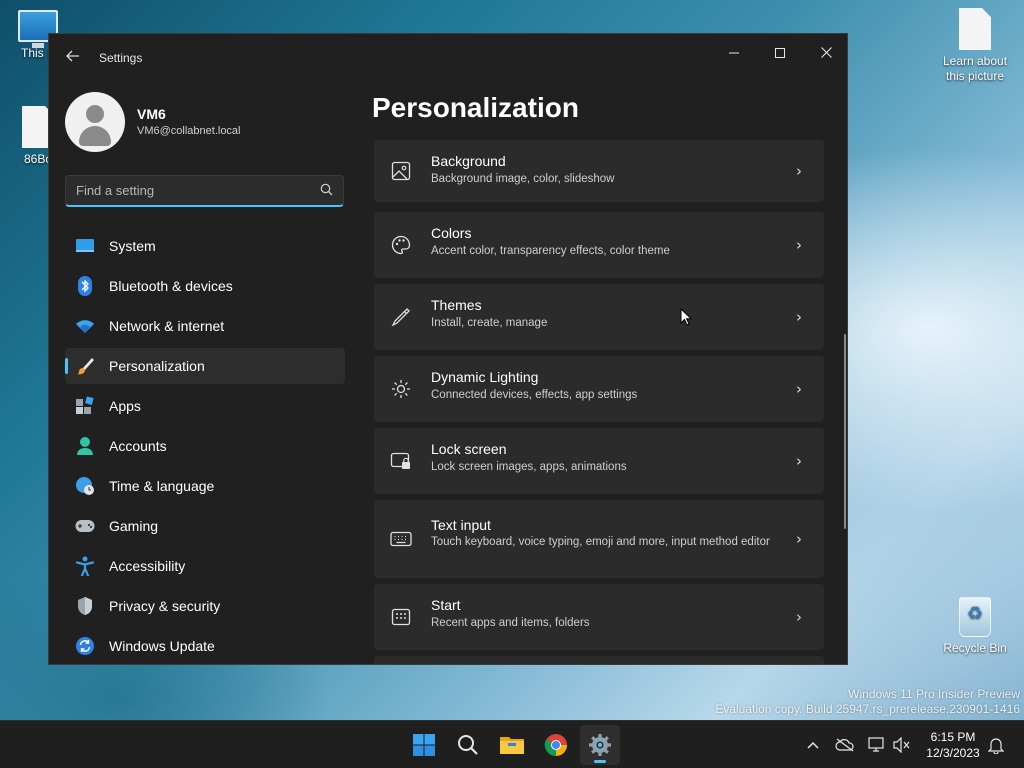 The height and width of the screenshot is (768, 1024). I want to click on sidebar-item-privacy-security: Privacy & security, so click(205, 606).